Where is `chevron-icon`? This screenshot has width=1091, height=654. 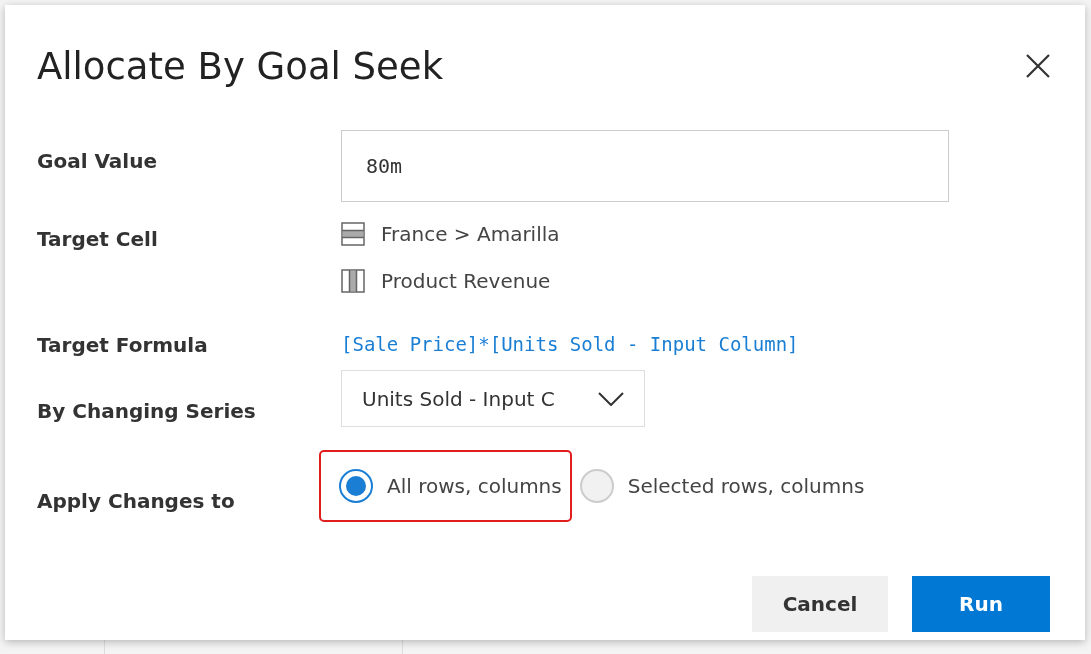
chevron-icon is located at coordinates (611, 398).